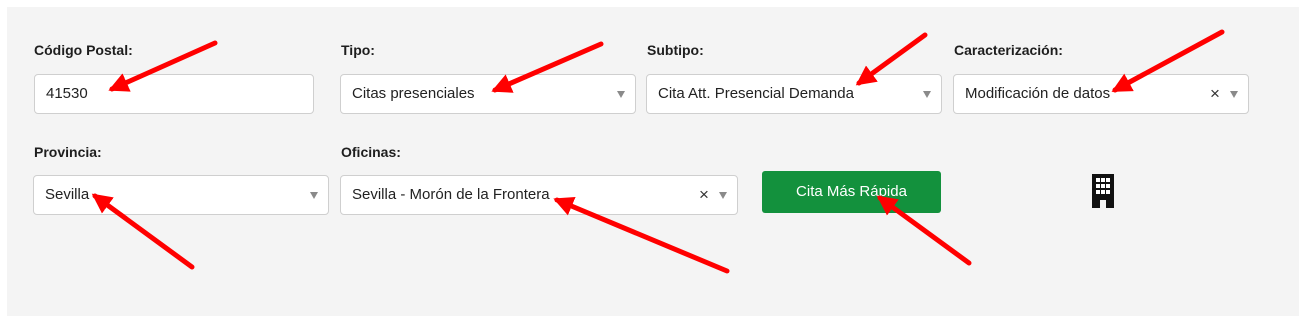 The height and width of the screenshot is (323, 1306). What do you see at coordinates (675, 50) in the screenshot?
I see `subtipo-label: Subtipo:` at bounding box center [675, 50].